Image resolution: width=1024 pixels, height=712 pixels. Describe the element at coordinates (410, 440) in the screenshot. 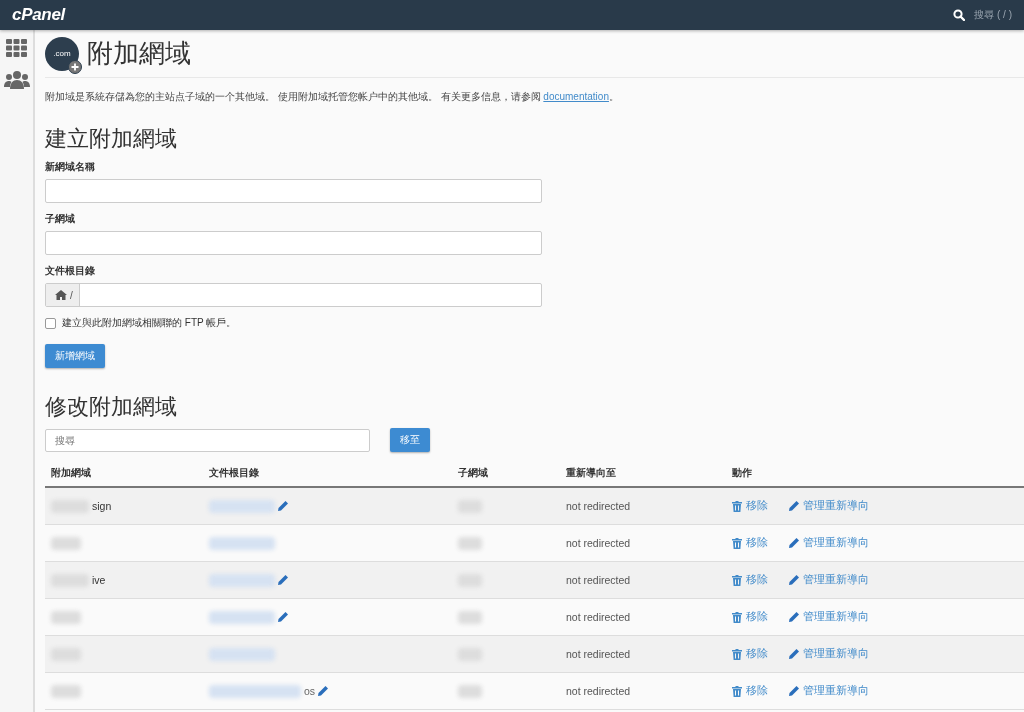

I see `go-button: 移至` at that location.